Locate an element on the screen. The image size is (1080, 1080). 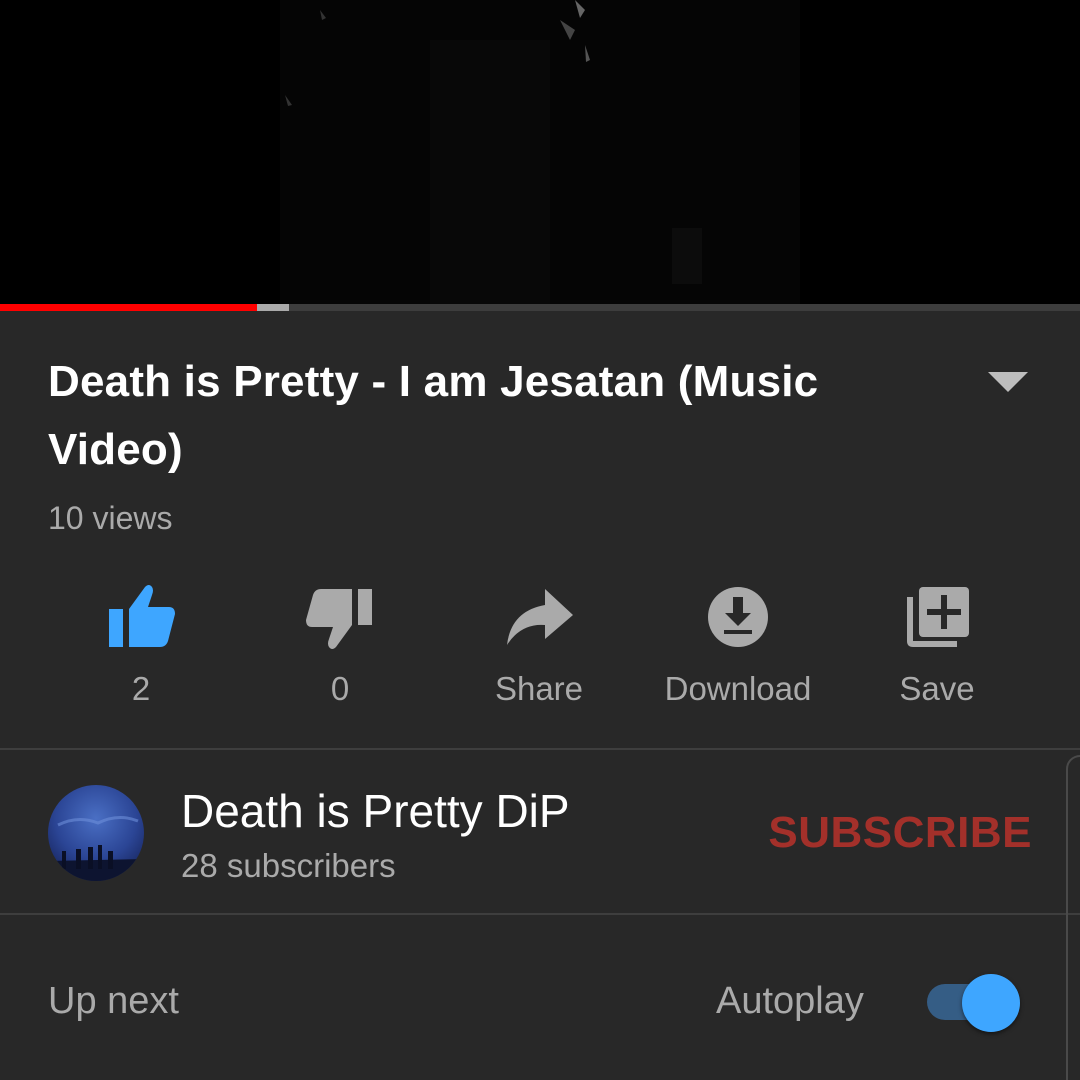
download-icon is located at coordinates (738, 617).